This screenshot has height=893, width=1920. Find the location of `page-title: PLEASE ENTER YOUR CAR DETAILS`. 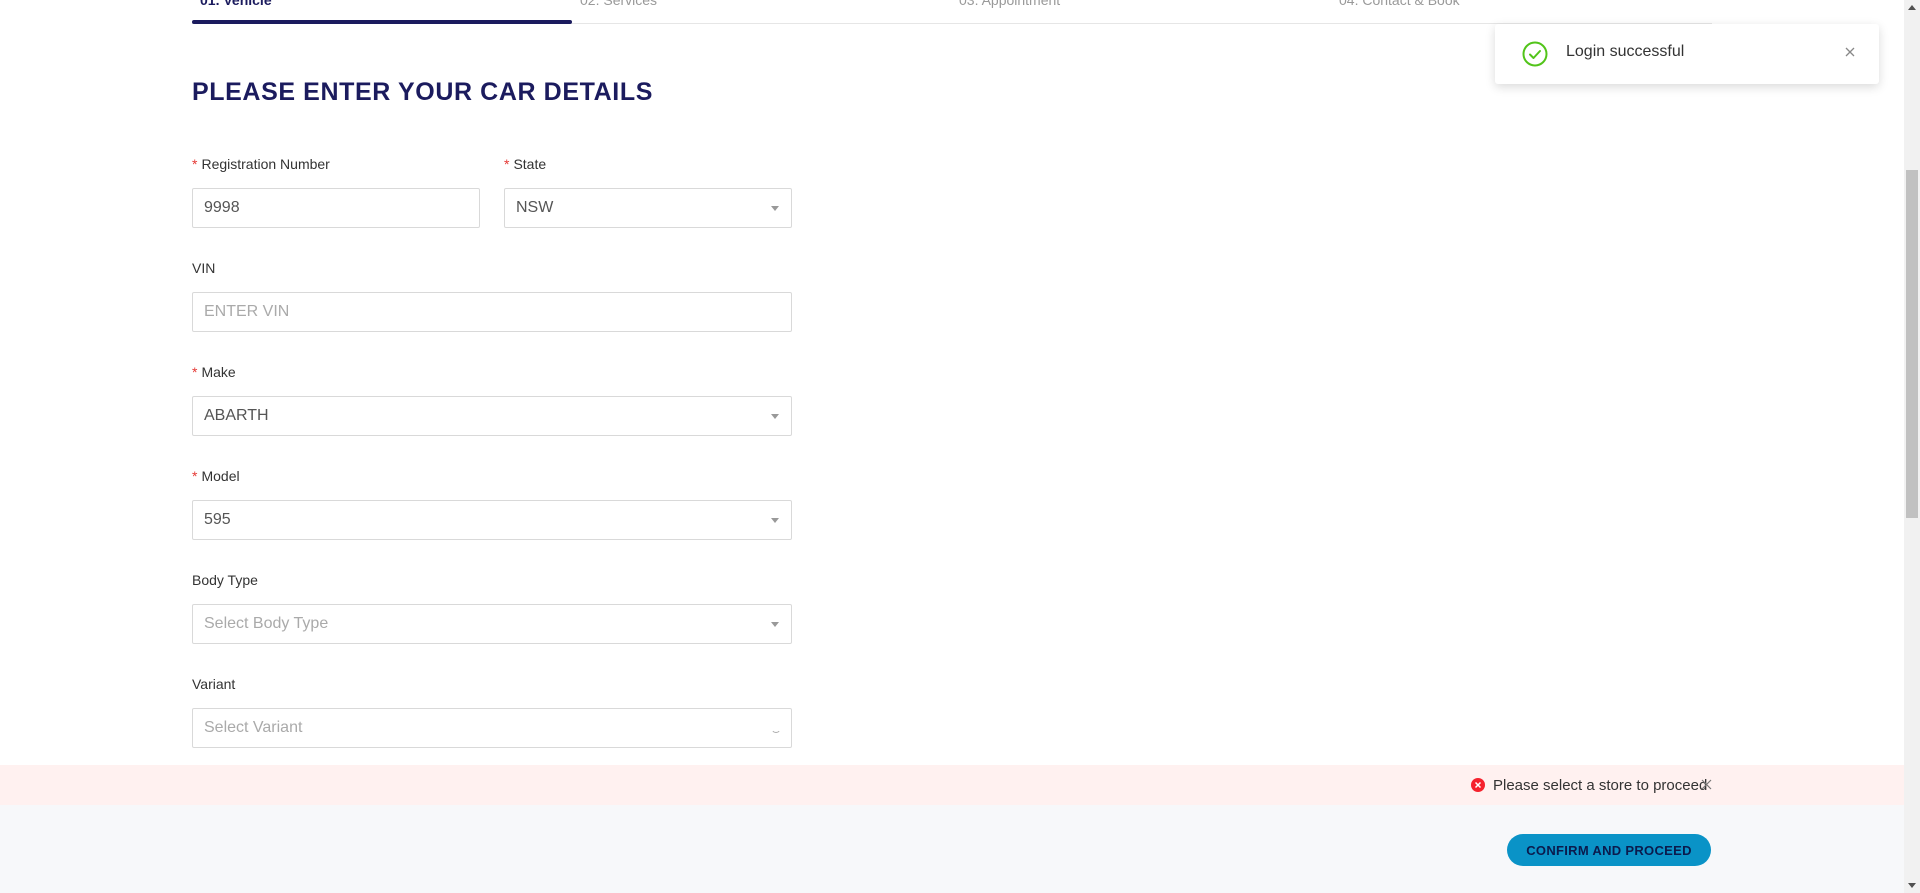

page-title: PLEASE ENTER YOUR CAR DETAILS is located at coordinates (422, 92).